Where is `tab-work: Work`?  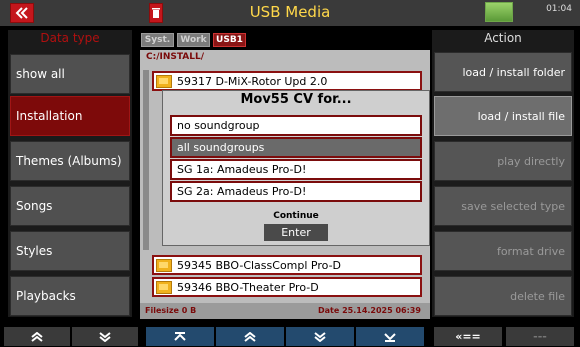 tab-work: Work is located at coordinates (193, 40).